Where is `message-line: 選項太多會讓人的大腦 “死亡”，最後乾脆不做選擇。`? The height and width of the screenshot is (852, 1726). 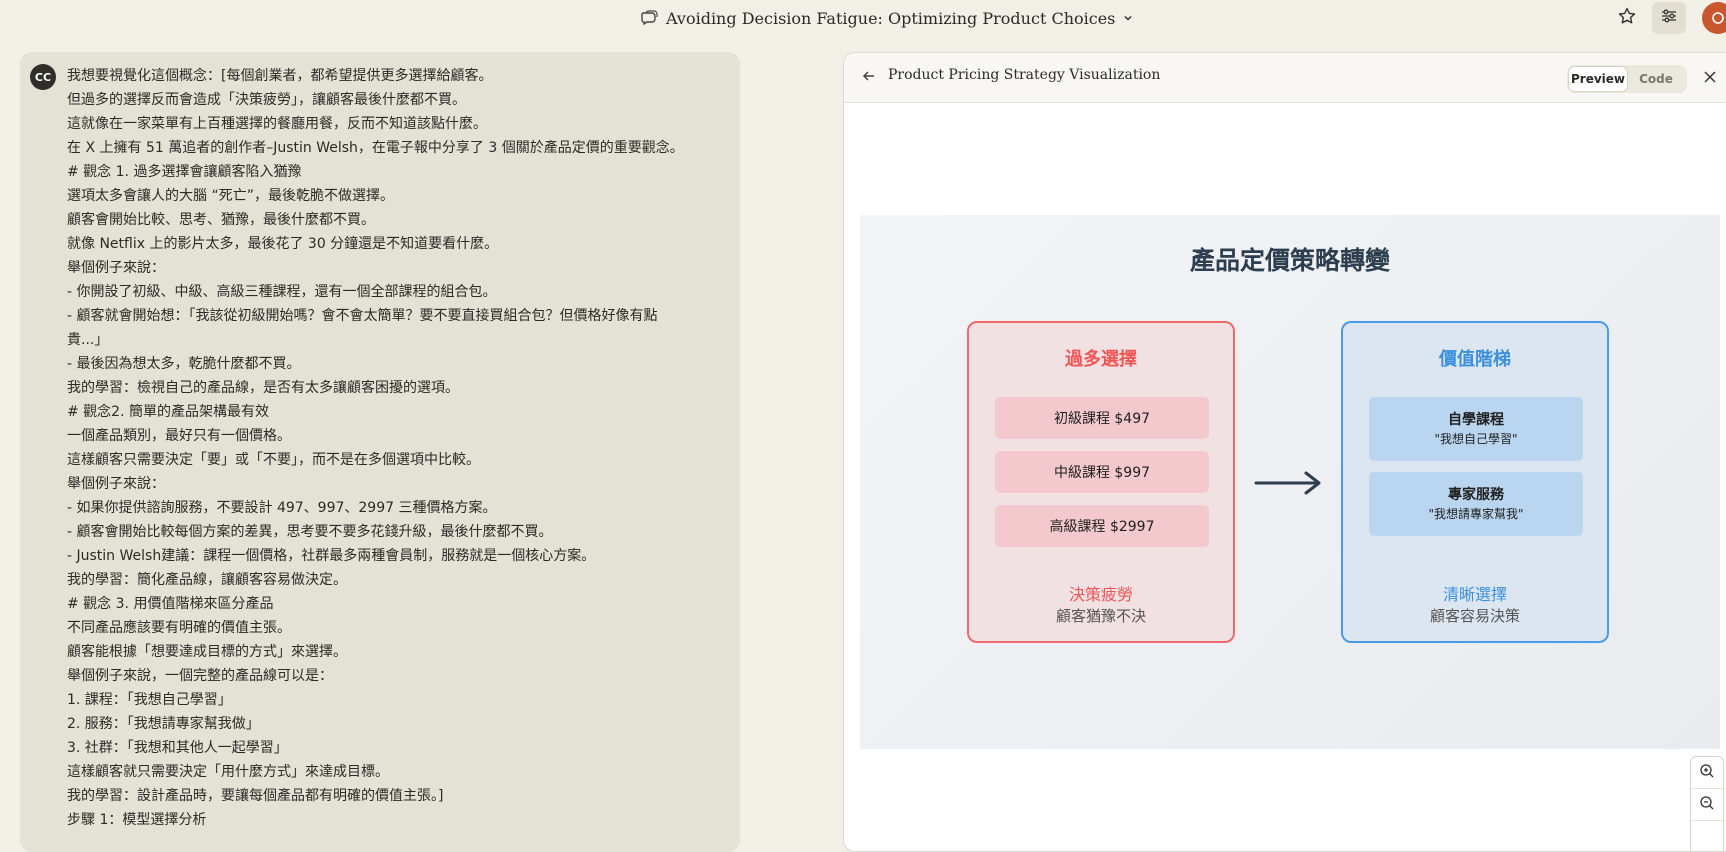
message-line: 選項太多會讓人的大腦 “死亡”，最後乾脆不做選擇。 is located at coordinates (230, 196).